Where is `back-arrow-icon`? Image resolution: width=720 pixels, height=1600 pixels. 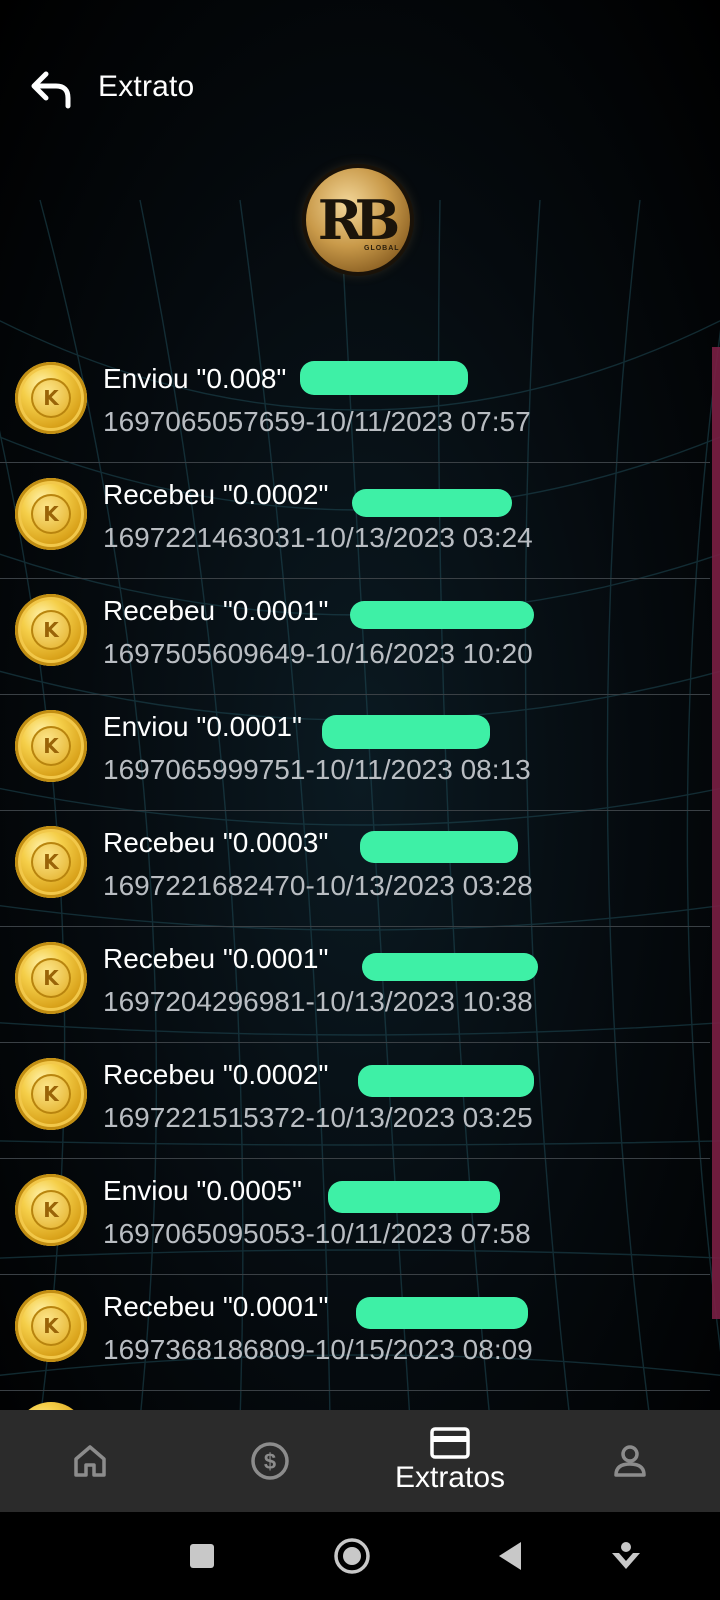 back-arrow-icon is located at coordinates (51, 90).